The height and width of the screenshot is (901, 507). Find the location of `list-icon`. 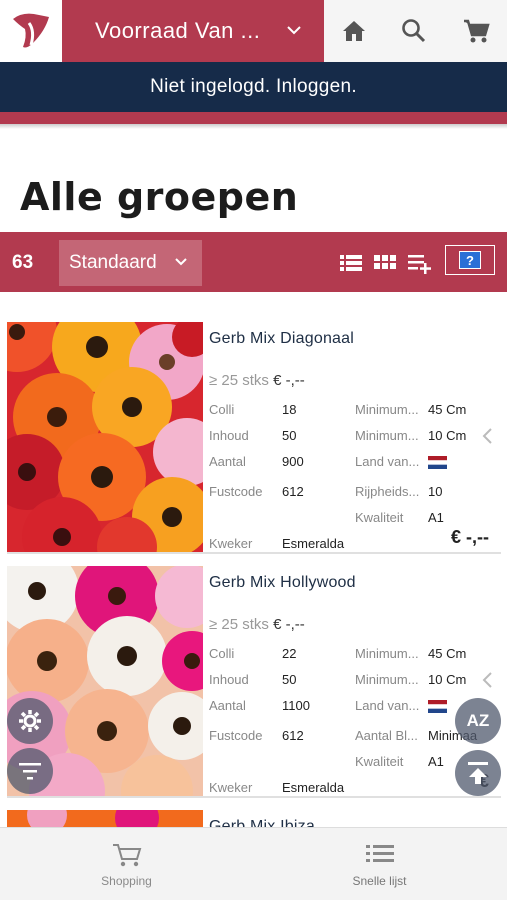

list-icon is located at coordinates (379, 853).